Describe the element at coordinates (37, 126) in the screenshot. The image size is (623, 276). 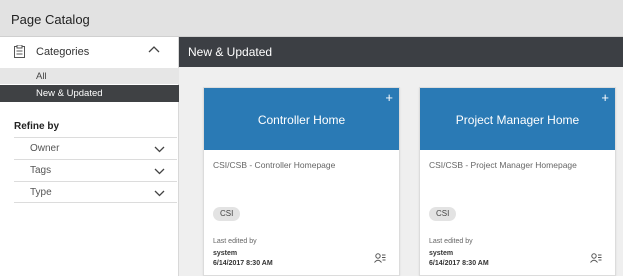
I see `refine-by-heading: Refine by` at that location.